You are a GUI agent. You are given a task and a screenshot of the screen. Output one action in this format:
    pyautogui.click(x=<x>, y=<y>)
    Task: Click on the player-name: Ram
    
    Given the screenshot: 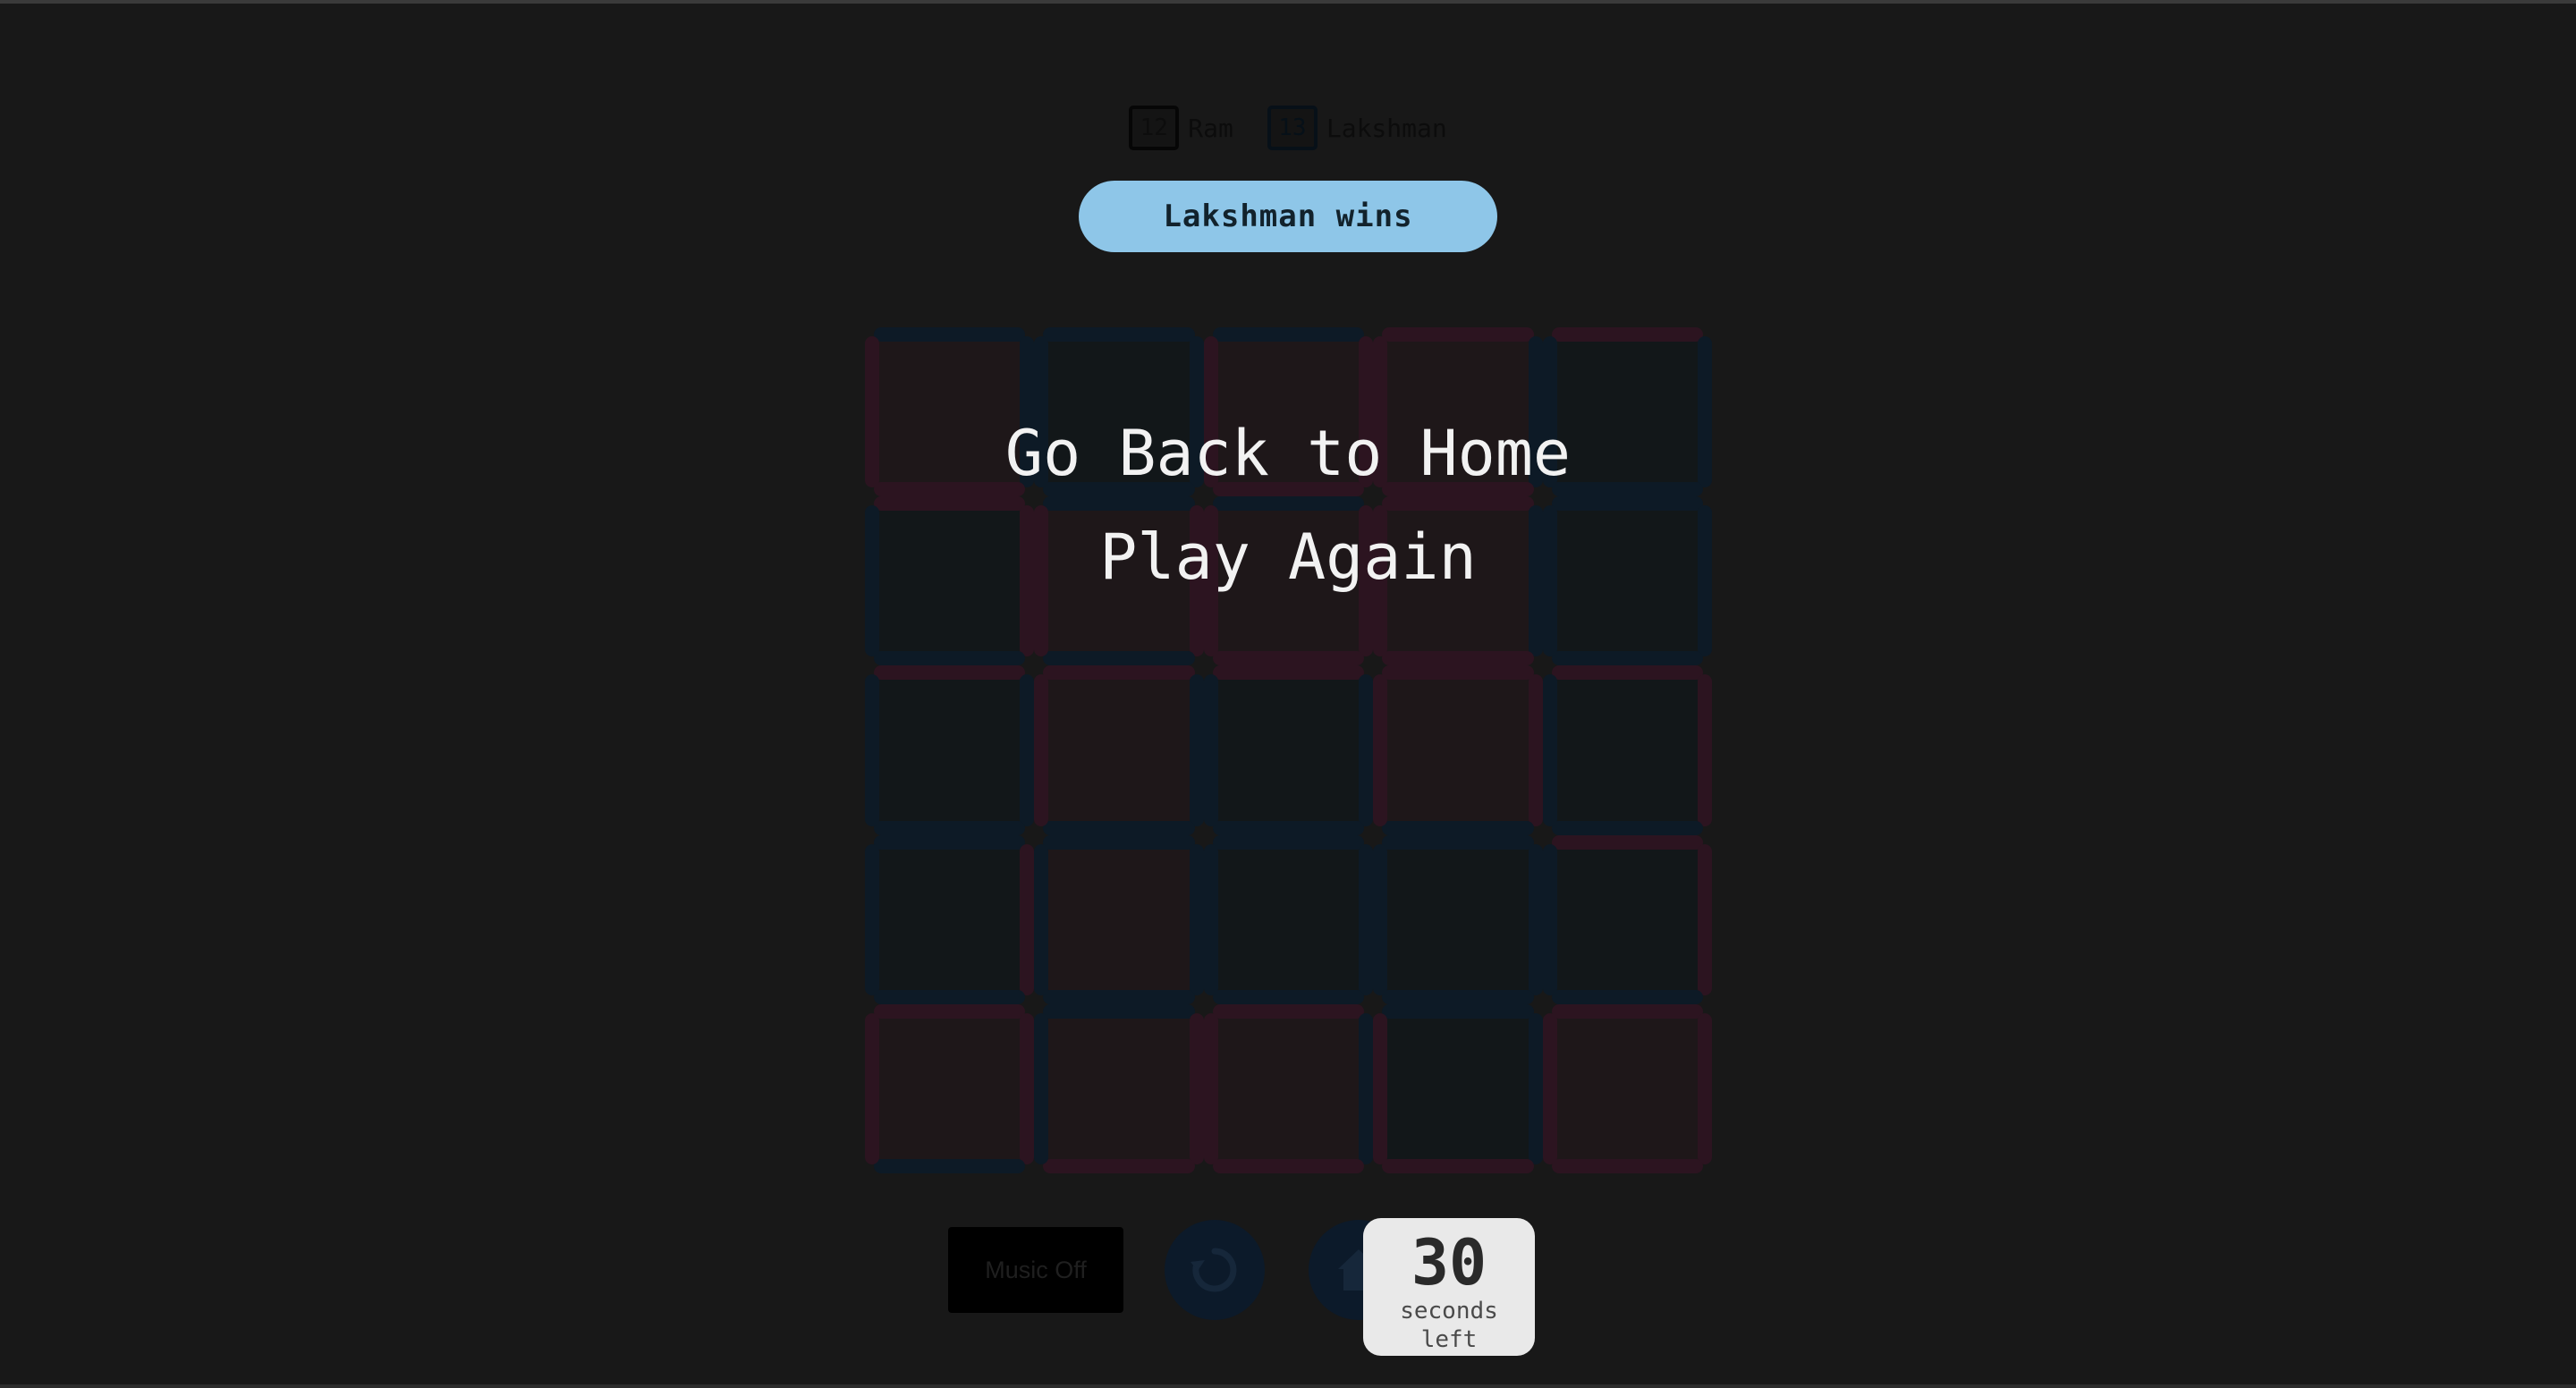 What is the action you would take?
    pyautogui.click(x=1210, y=128)
    